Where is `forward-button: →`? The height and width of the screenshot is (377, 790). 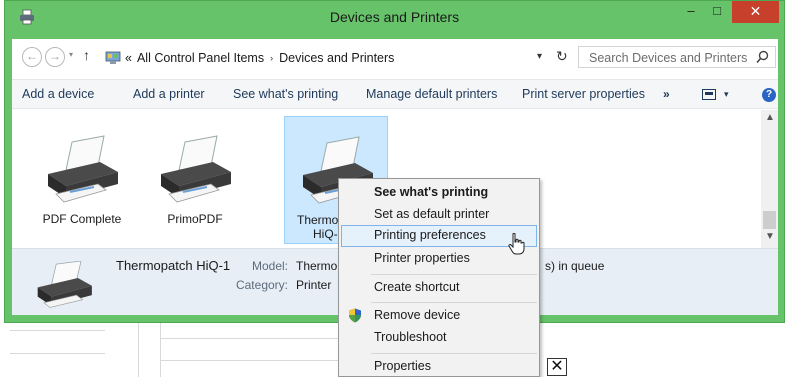 forward-button: → is located at coordinates (55, 57).